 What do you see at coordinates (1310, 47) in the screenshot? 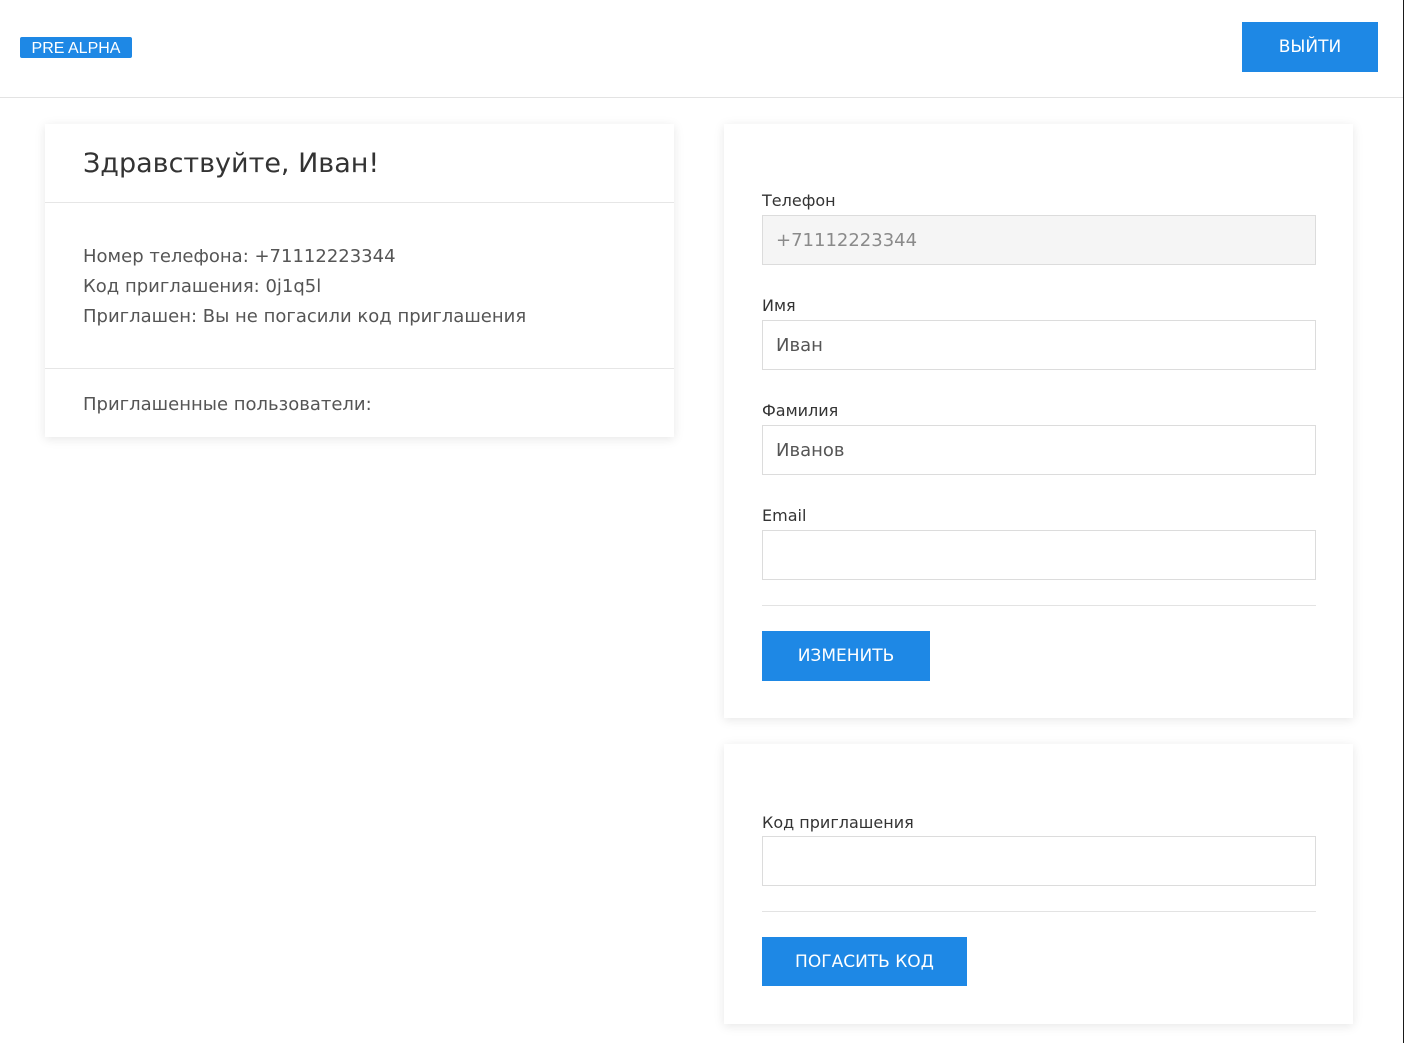
I see `logout-button: ВЫЙТИ` at bounding box center [1310, 47].